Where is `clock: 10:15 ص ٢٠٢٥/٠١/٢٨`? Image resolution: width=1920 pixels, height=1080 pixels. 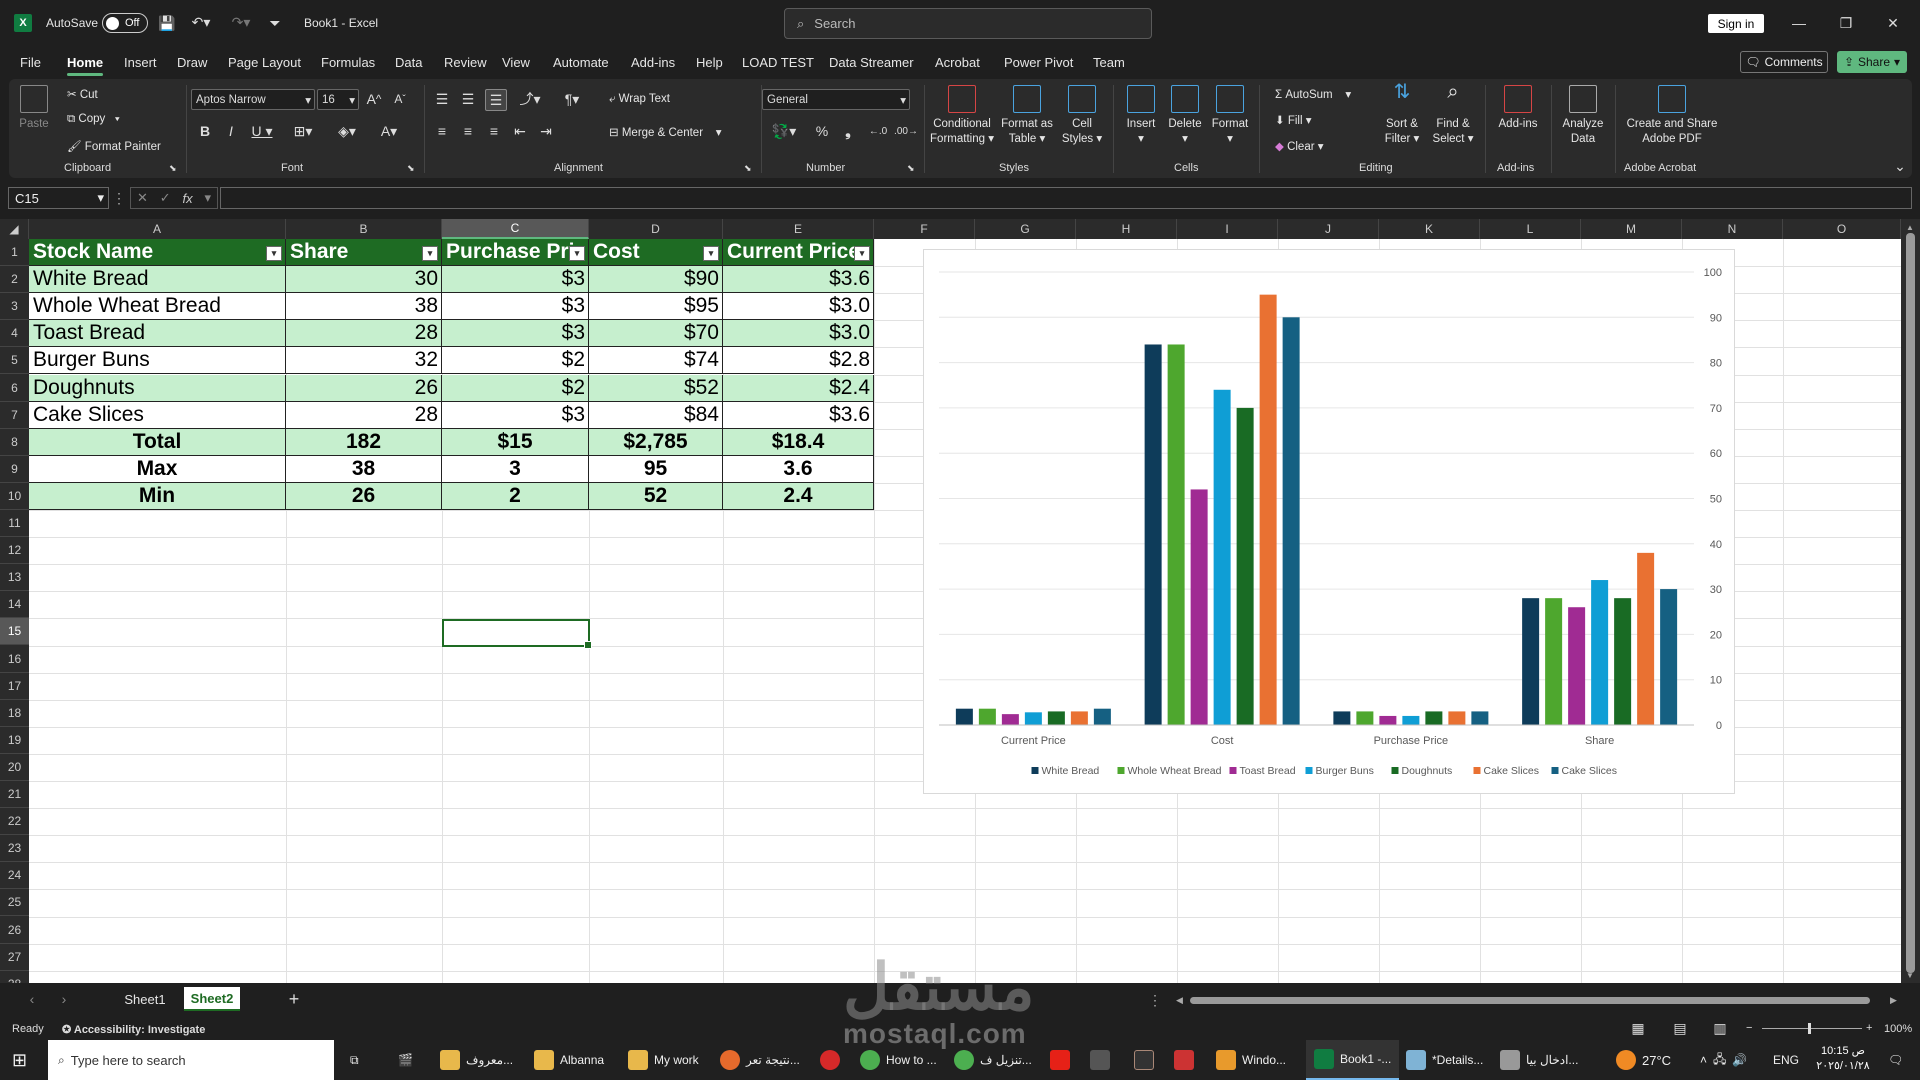
clock: 10:15 ص ٢٠٢٥/٠١/٢٨ is located at coordinates (1843, 1059).